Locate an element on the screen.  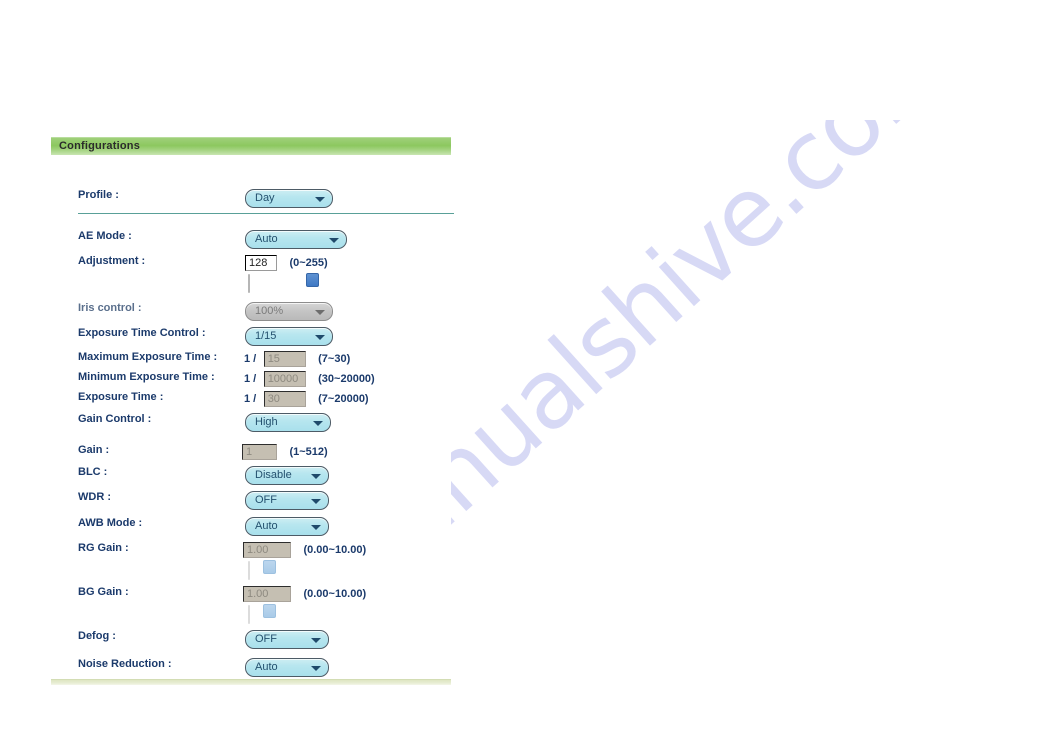
row-gain-control: Gain Control : High is located at coordinates (251, 423).